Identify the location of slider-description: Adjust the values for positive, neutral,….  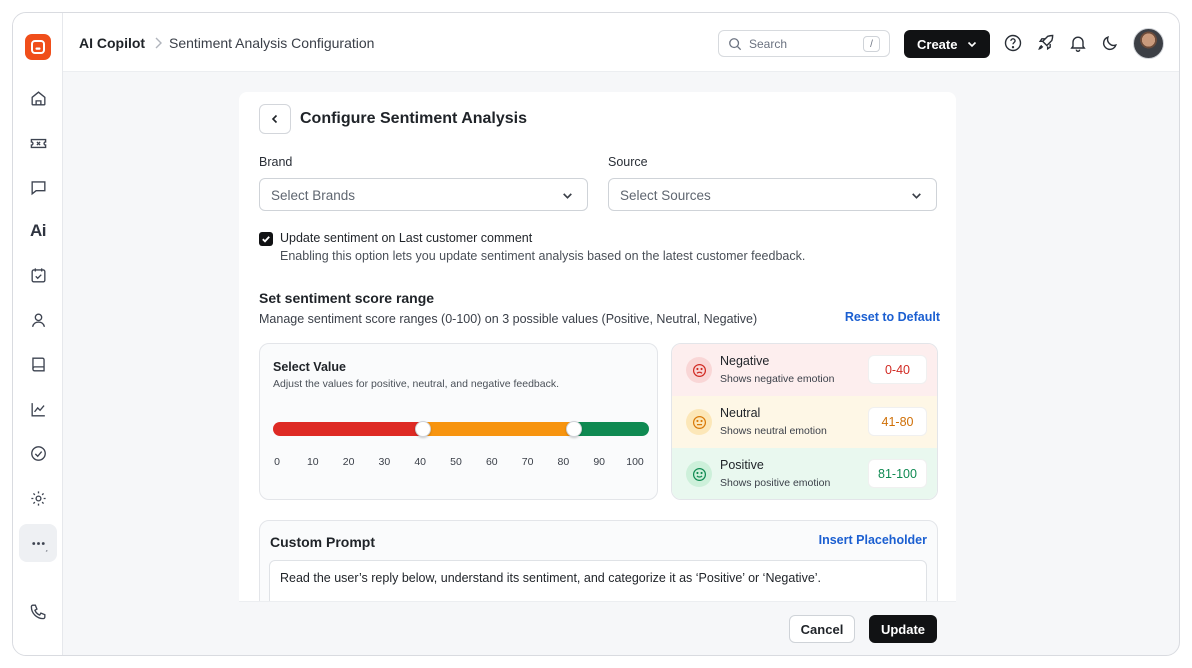
(416, 384).